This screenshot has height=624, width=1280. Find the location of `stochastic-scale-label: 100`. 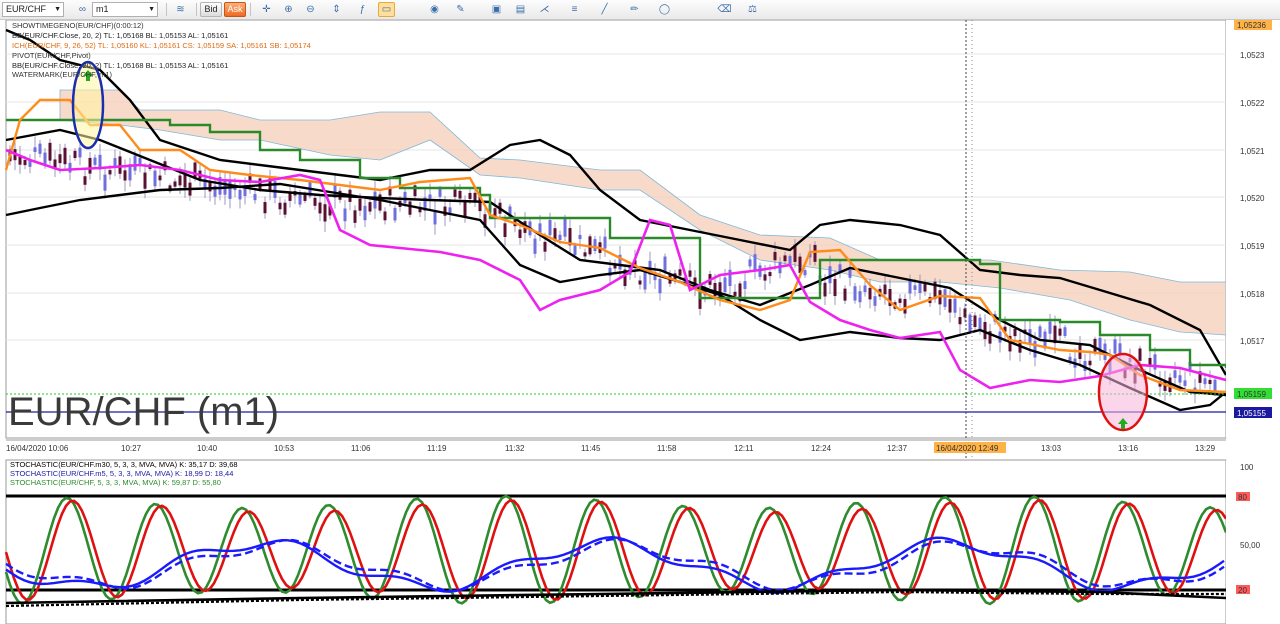

stochastic-scale-label: 100 is located at coordinates (1247, 467).